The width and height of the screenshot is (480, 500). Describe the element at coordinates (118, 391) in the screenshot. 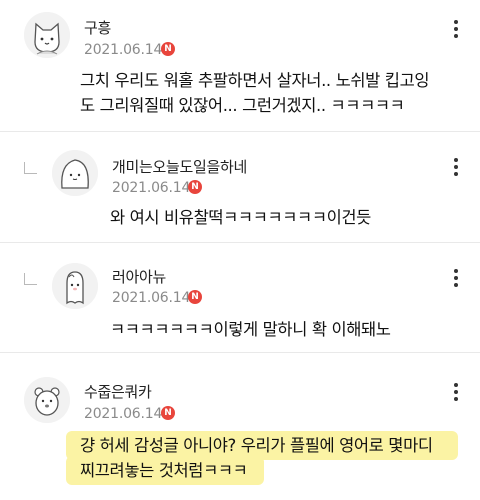

I see `comment-nickname: 수줍은쿼카` at that location.